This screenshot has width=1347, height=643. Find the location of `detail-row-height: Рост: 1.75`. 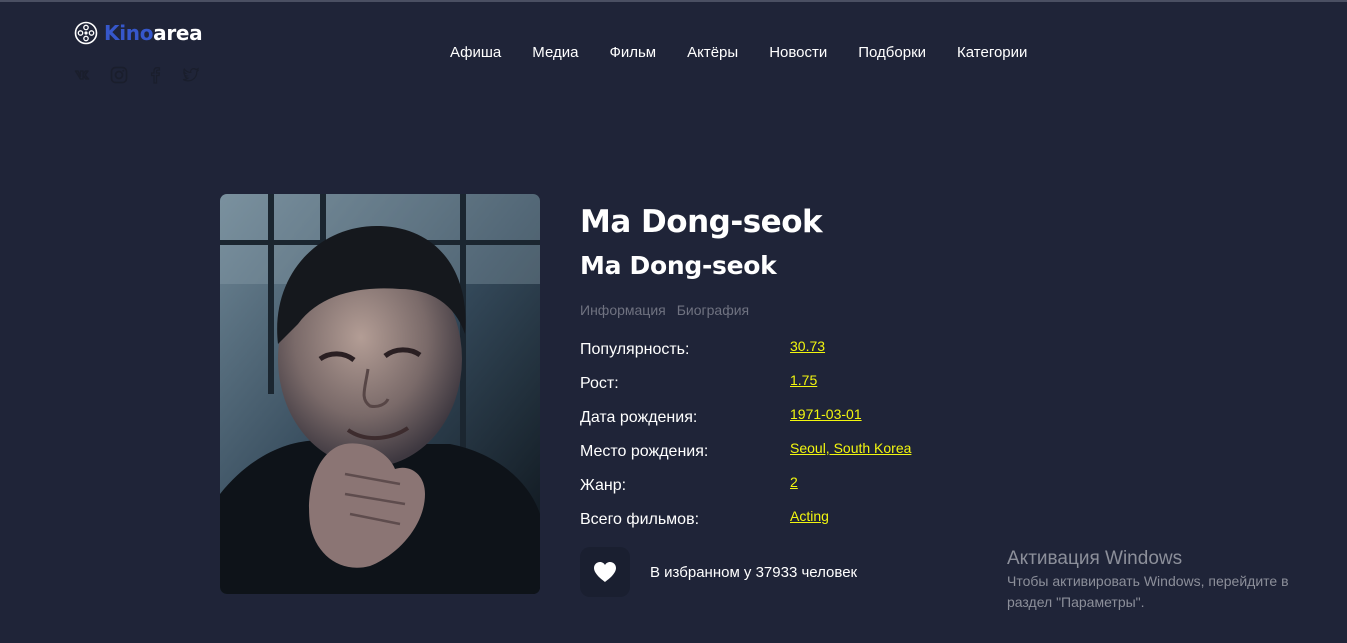

detail-row-height: Рост: 1.75 is located at coordinates (840, 389).